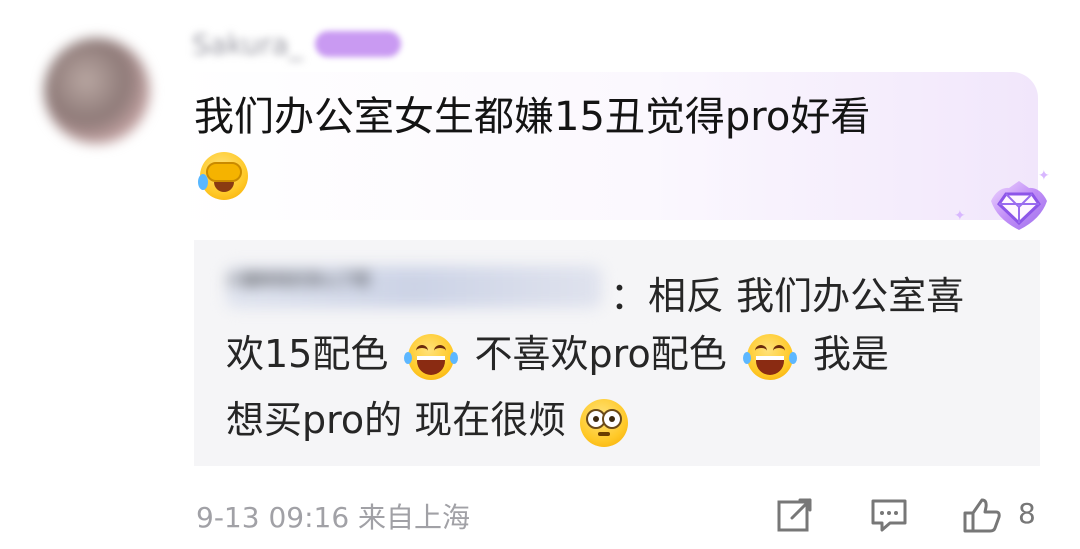  I want to click on like-count: 8, so click(1027, 513).